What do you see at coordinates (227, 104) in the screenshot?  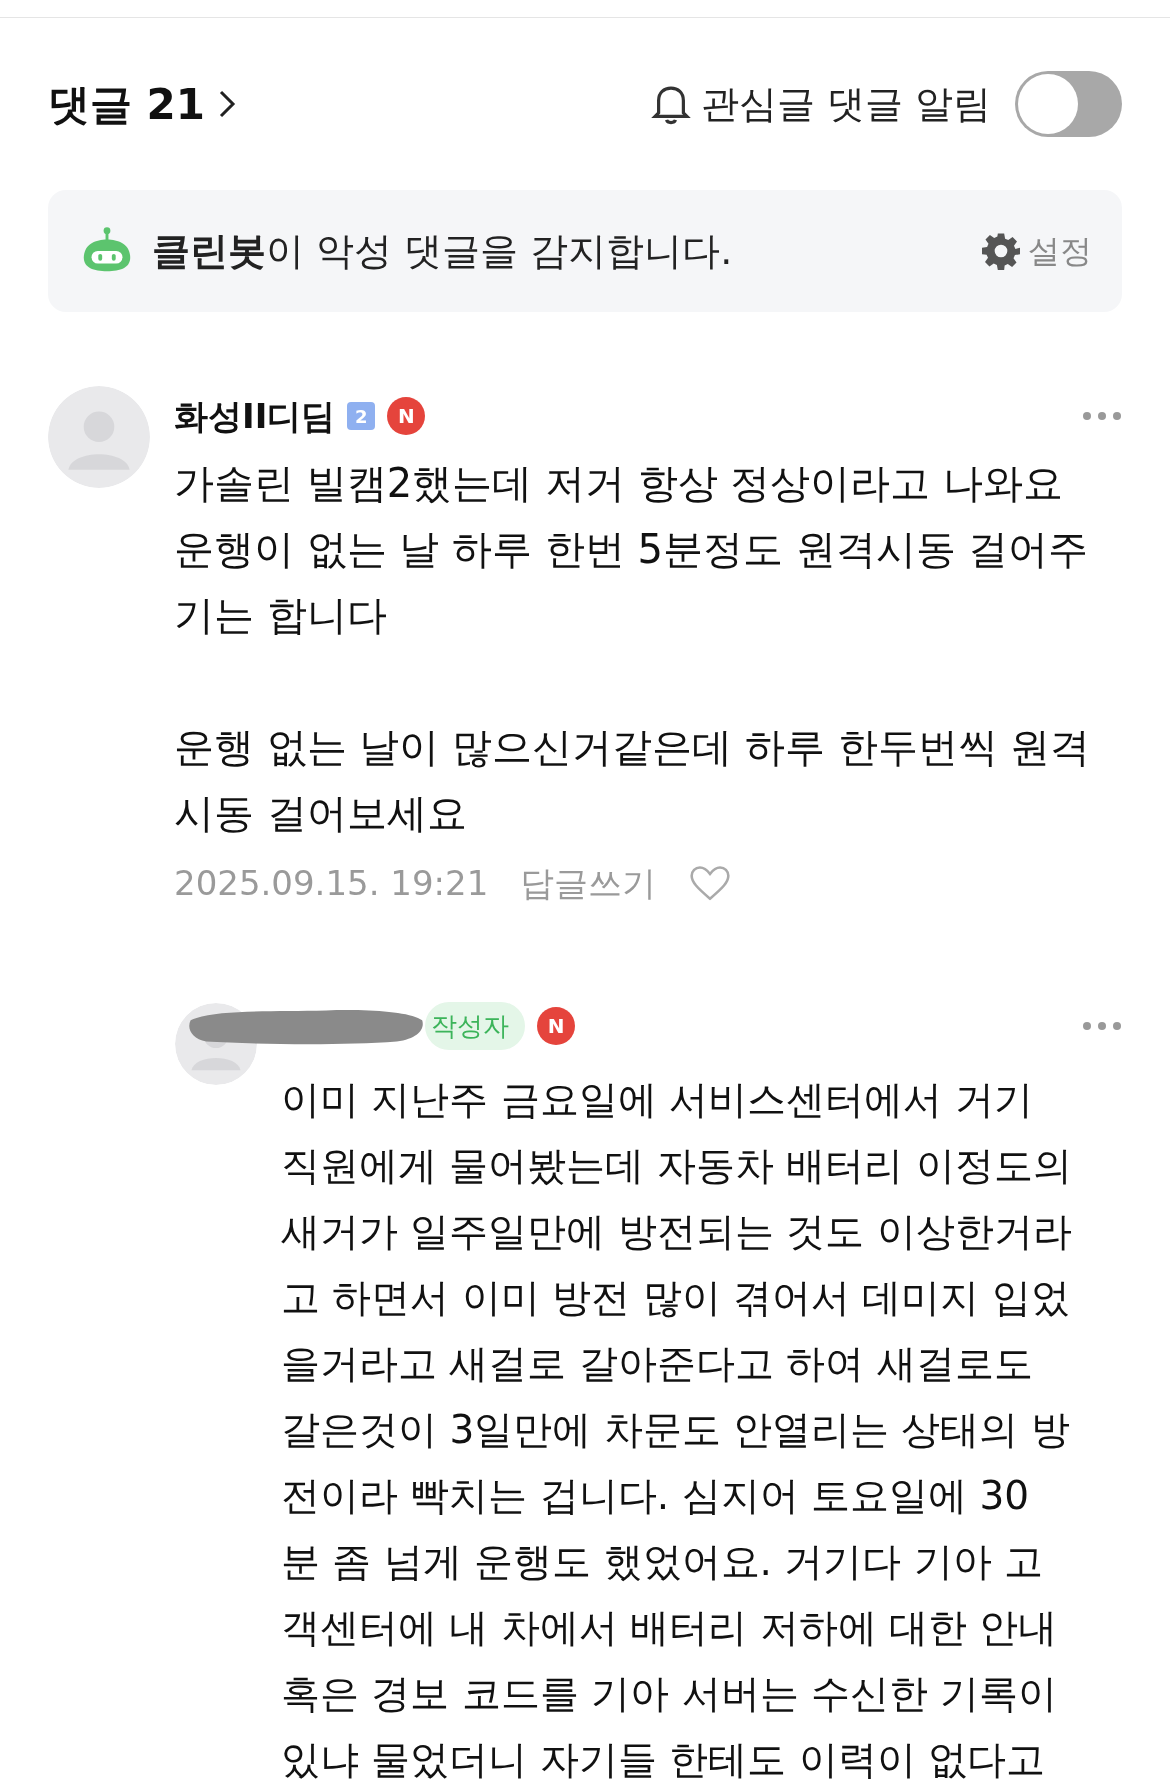 I see `chevron-right-icon` at bounding box center [227, 104].